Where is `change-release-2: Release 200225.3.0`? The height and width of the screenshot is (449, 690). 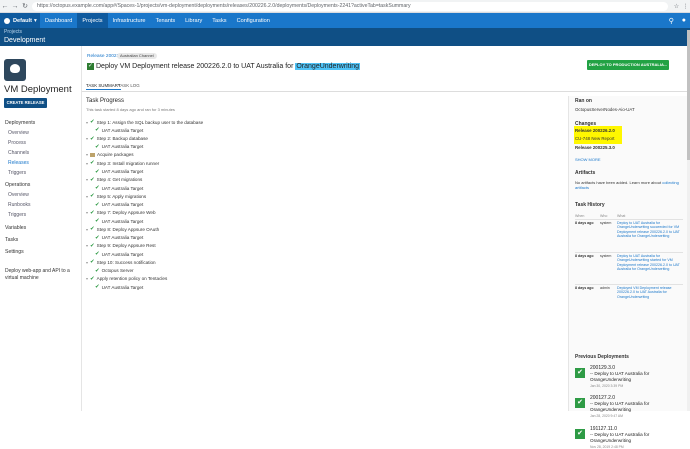 change-release-2: Release 200225.3.0 is located at coordinates (595, 147).